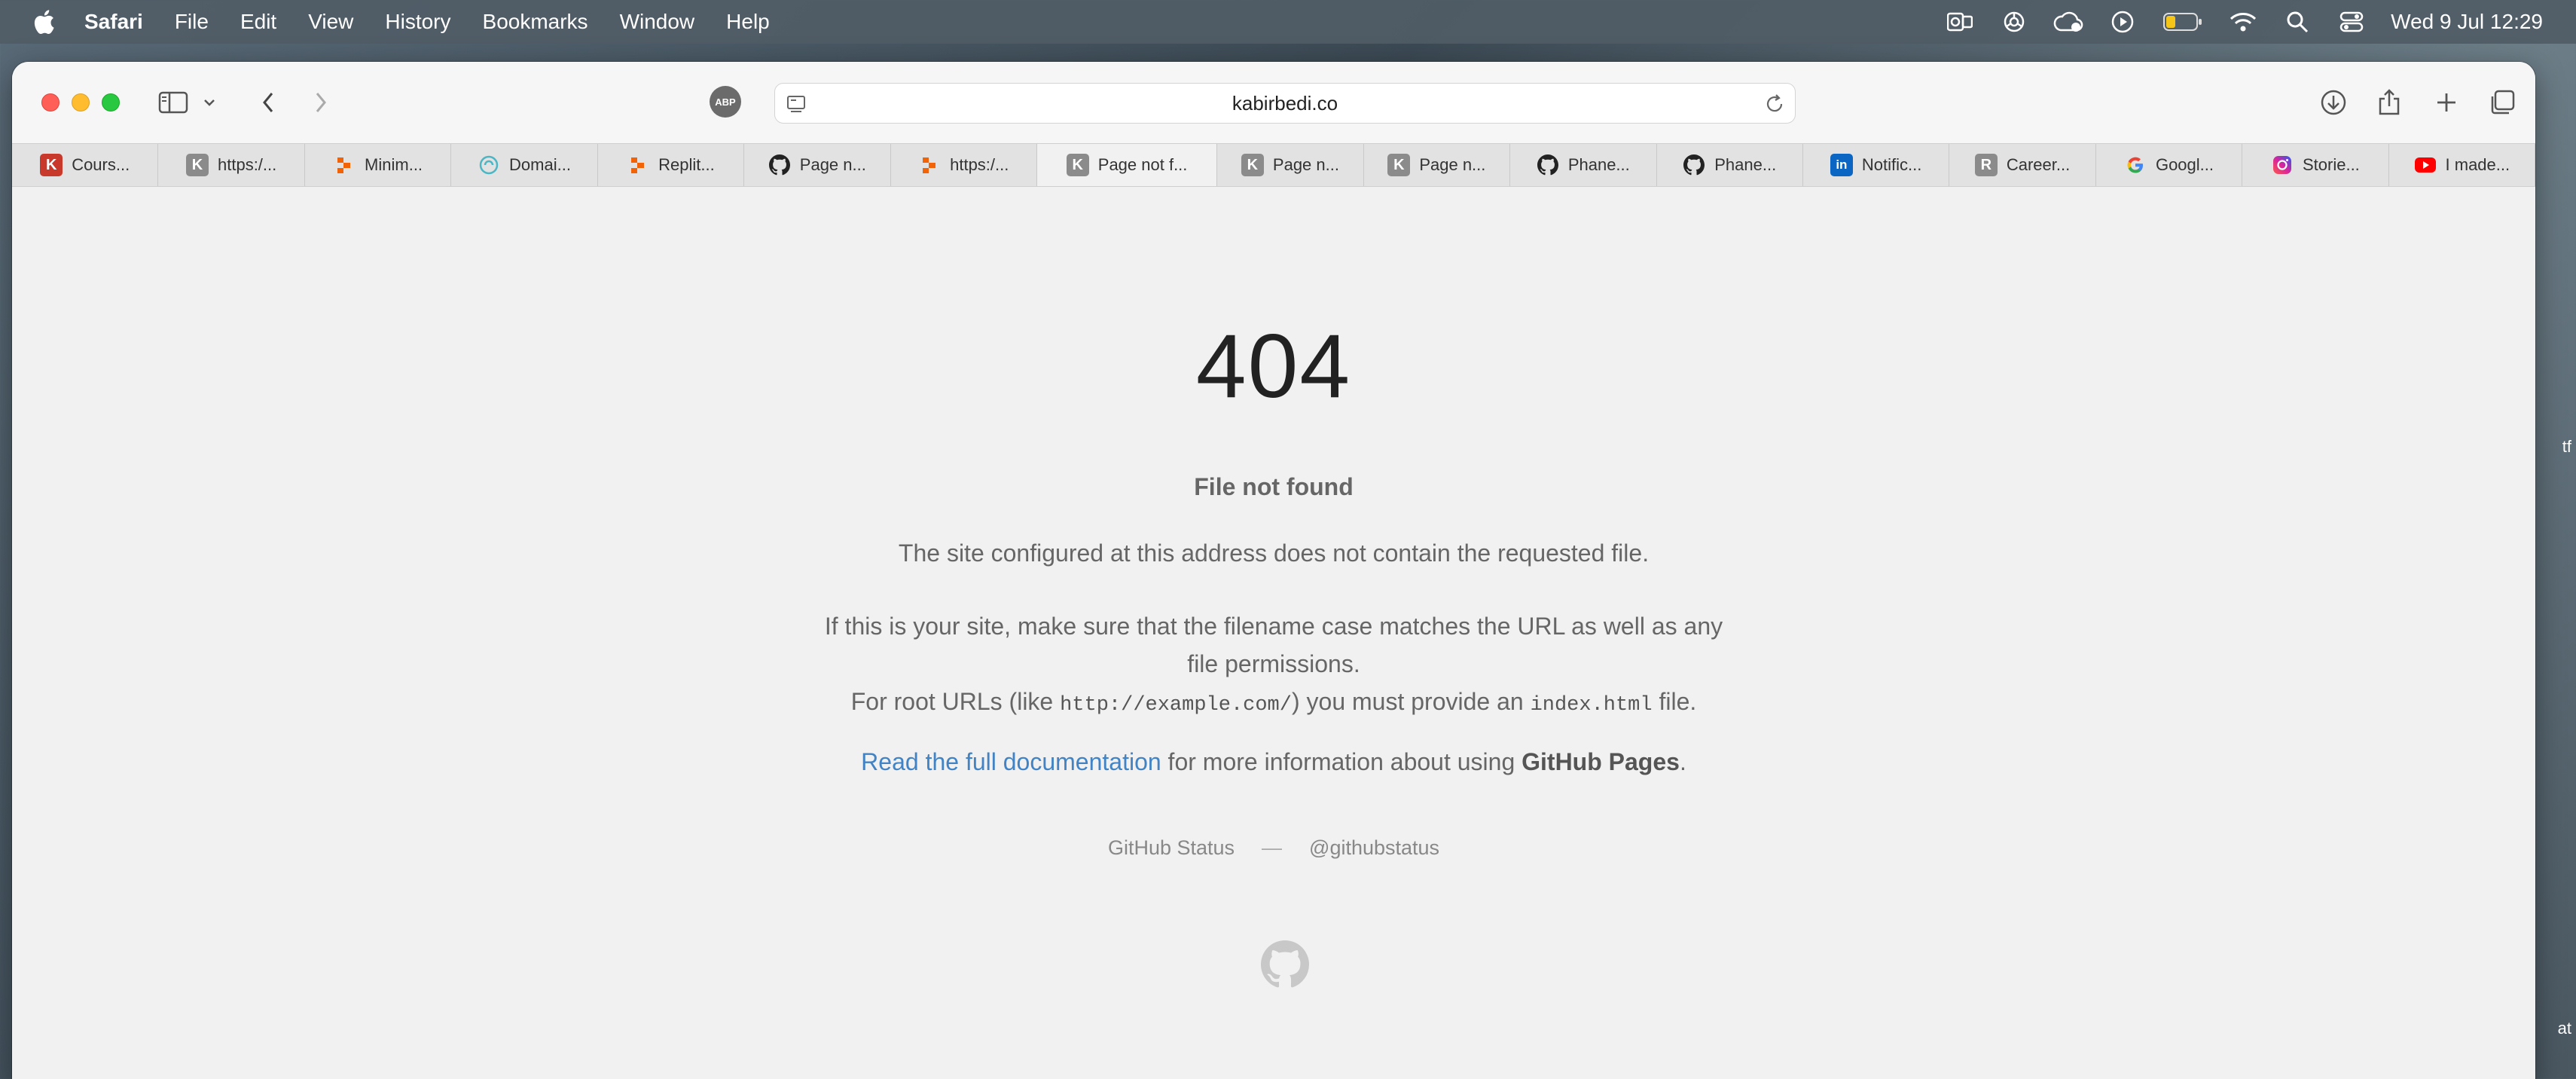  I want to click on desktop-edge-text: tf, so click(2567, 447).